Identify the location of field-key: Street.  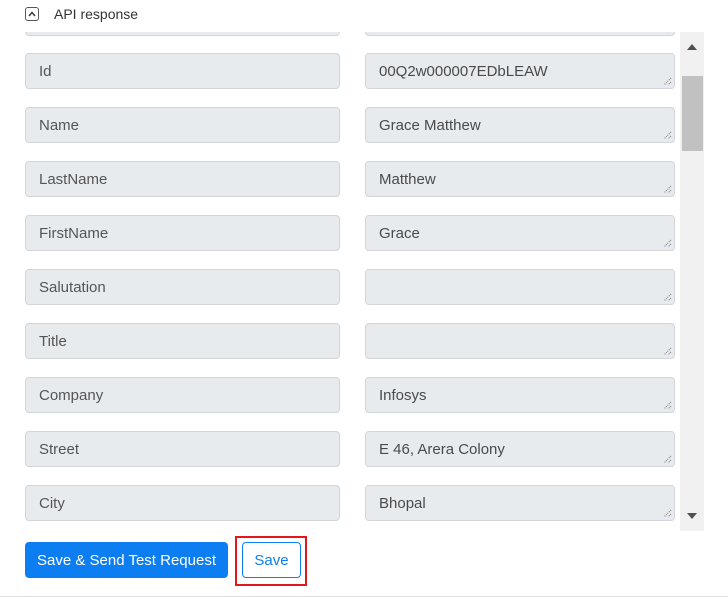
(182, 449).